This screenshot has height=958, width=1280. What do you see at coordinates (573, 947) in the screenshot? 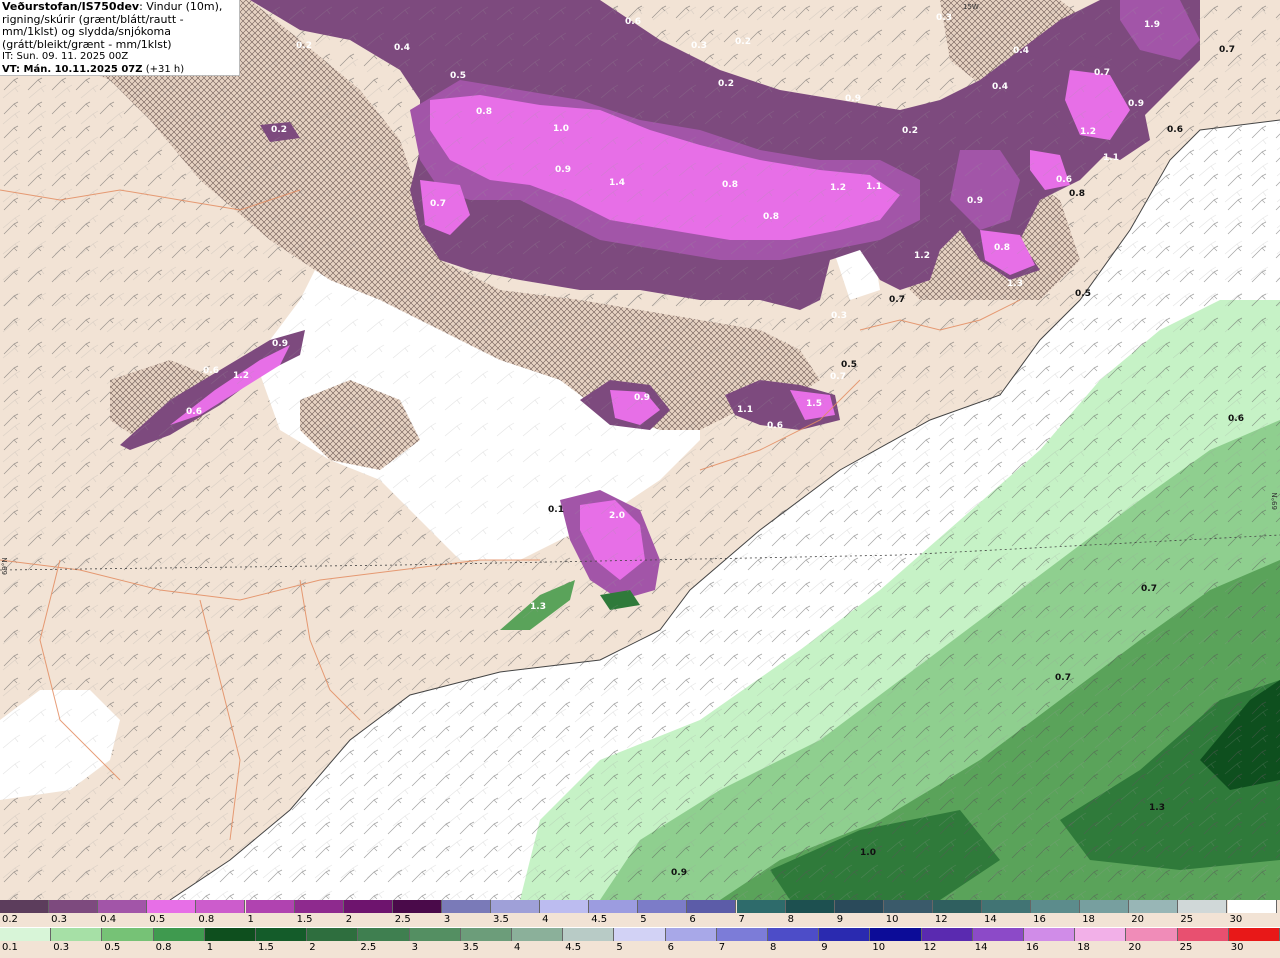
I see `rain-scale-label: 4.5` at bounding box center [573, 947].